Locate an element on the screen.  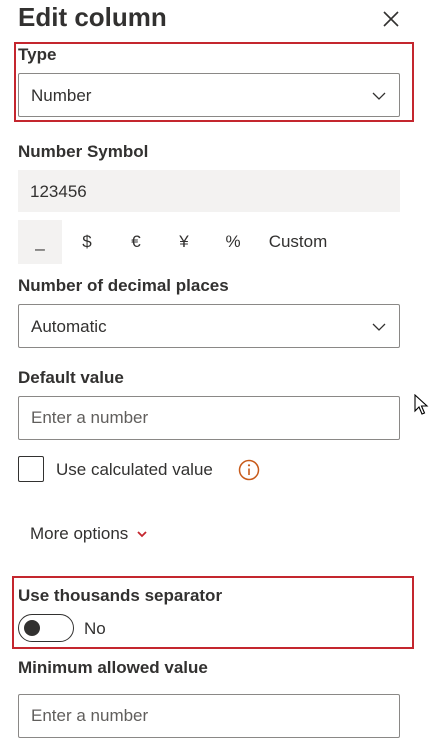
number-symbol-preview-value: 123456 is located at coordinates (58, 191).